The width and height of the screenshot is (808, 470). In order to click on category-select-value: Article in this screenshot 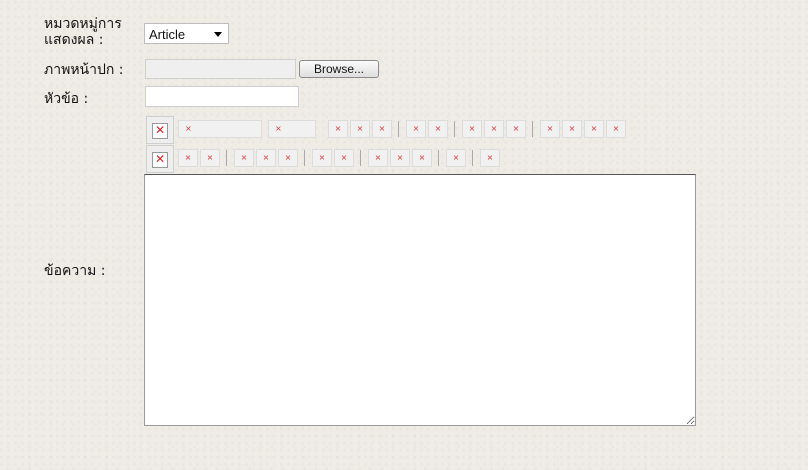, I will do `click(167, 34)`.